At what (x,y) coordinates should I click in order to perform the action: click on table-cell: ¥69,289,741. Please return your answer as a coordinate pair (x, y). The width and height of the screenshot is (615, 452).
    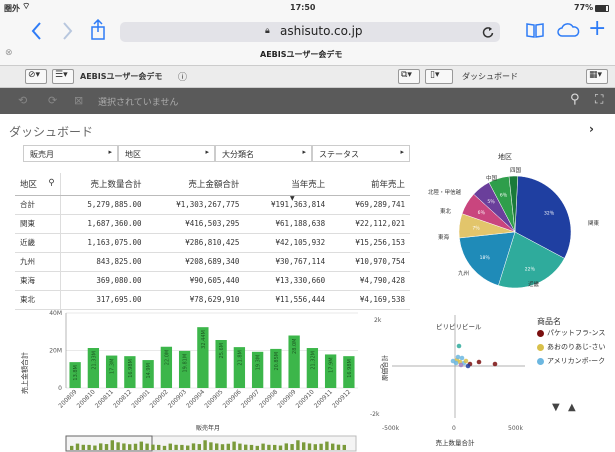
    Looking at the image, I should click on (370, 205).